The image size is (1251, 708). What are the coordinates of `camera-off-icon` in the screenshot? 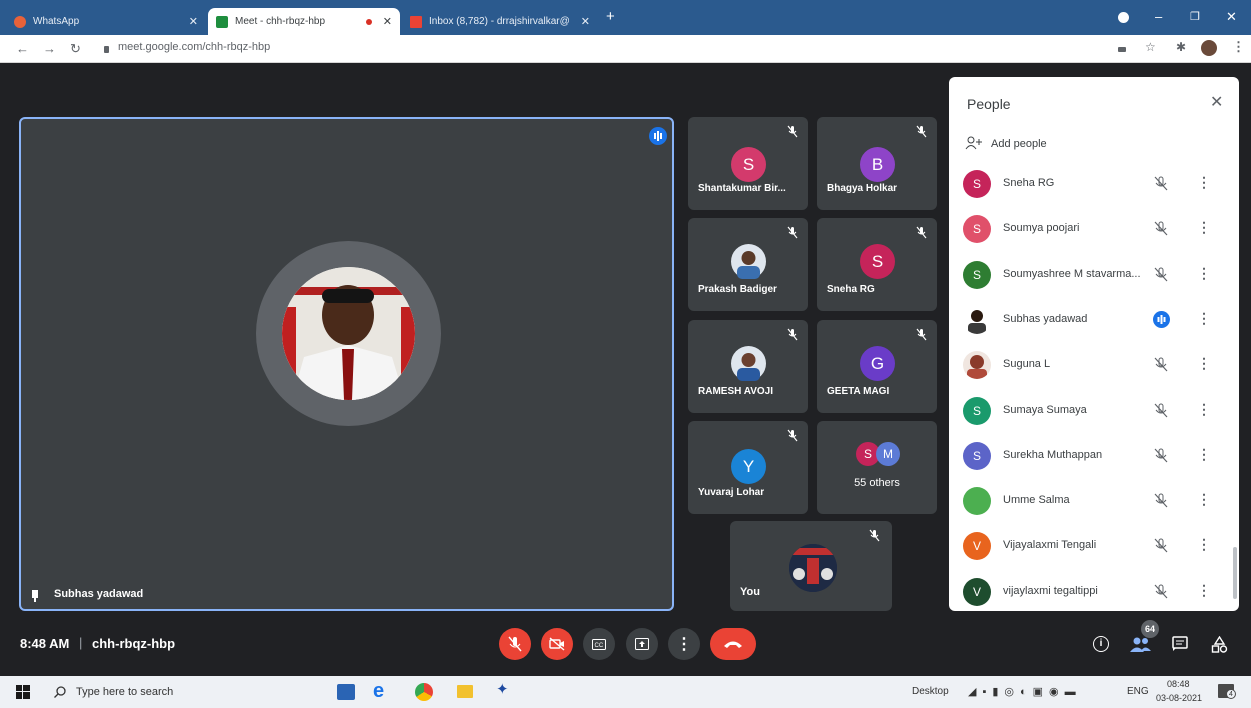 It's located at (557, 644).